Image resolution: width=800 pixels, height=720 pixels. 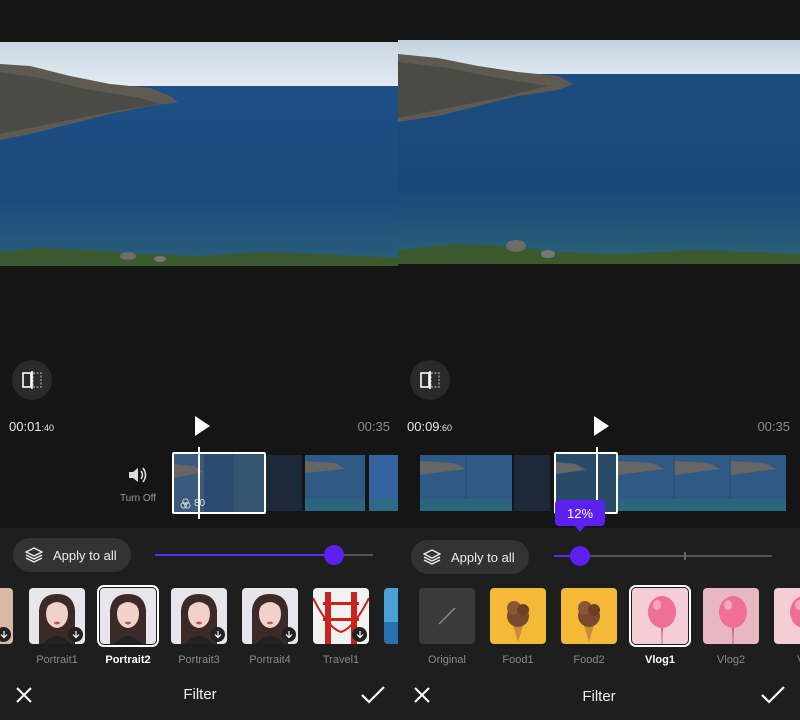 I want to click on filter-circles-icon, so click(x=185, y=503).